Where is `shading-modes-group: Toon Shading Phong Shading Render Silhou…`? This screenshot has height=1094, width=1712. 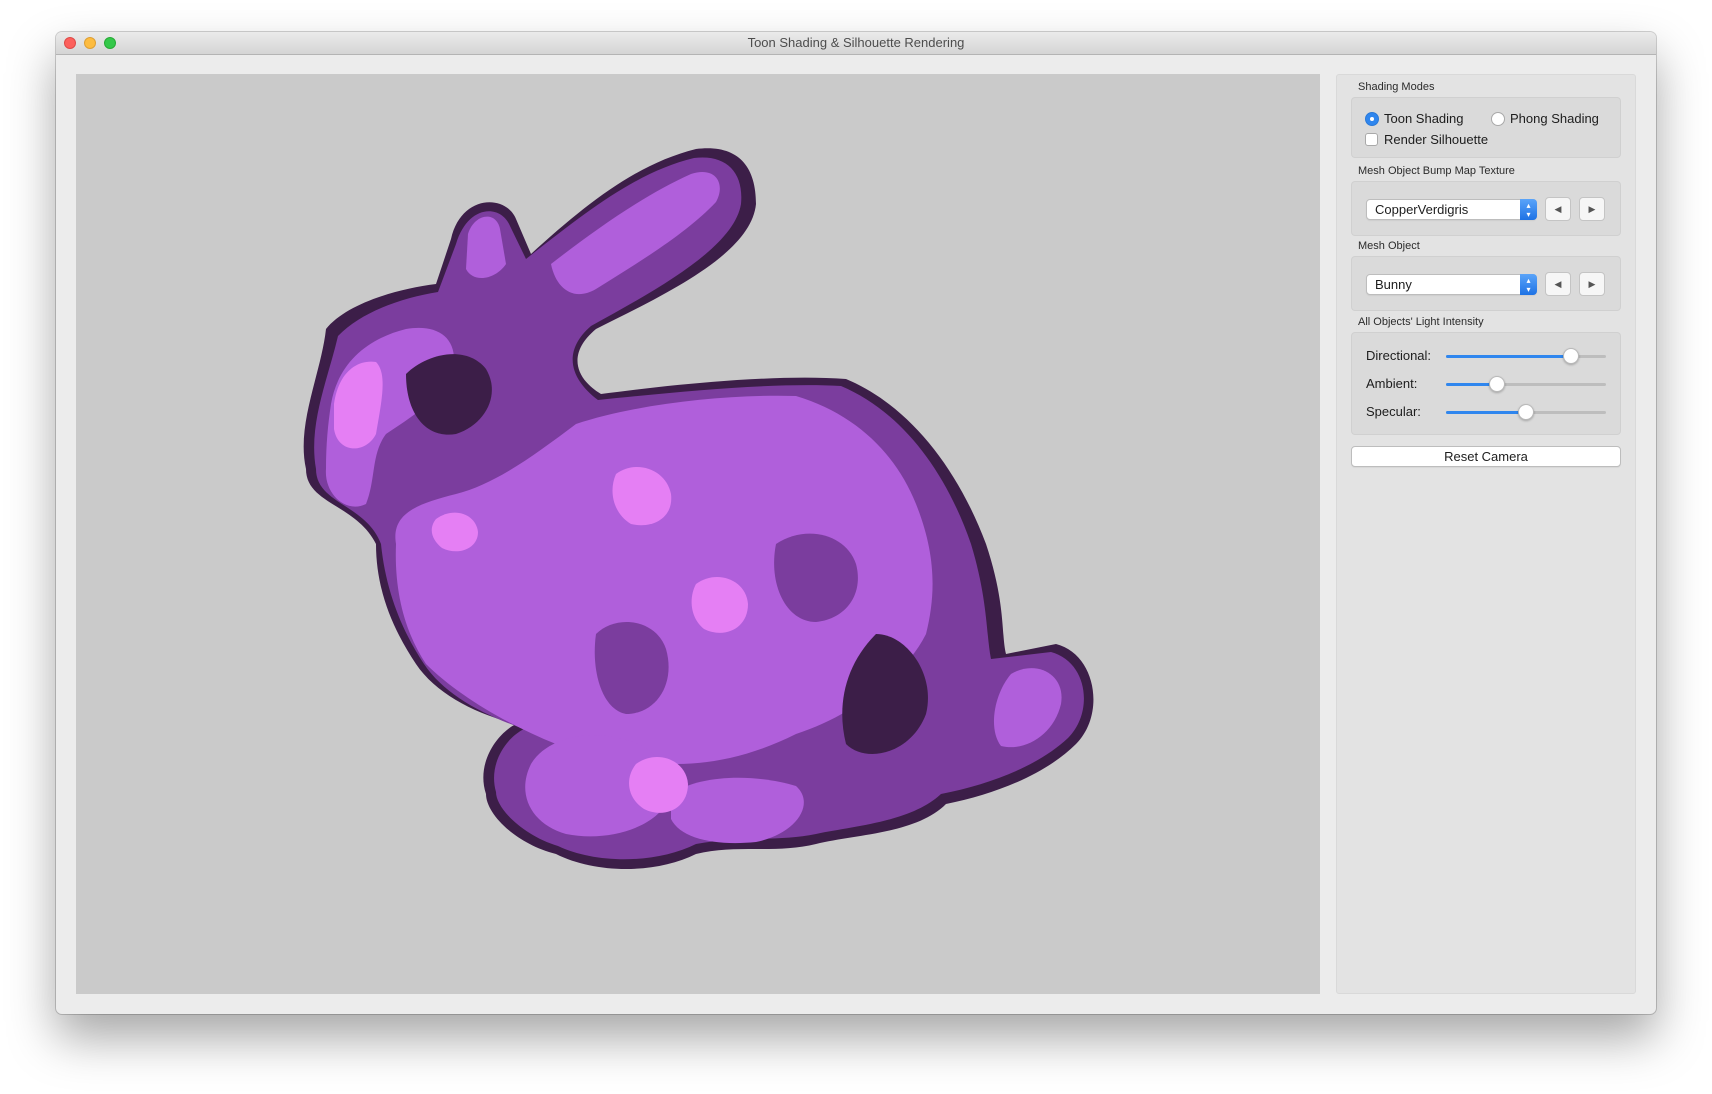
shading-modes-group: Toon Shading Phong Shading Render Silhou… is located at coordinates (1486, 127).